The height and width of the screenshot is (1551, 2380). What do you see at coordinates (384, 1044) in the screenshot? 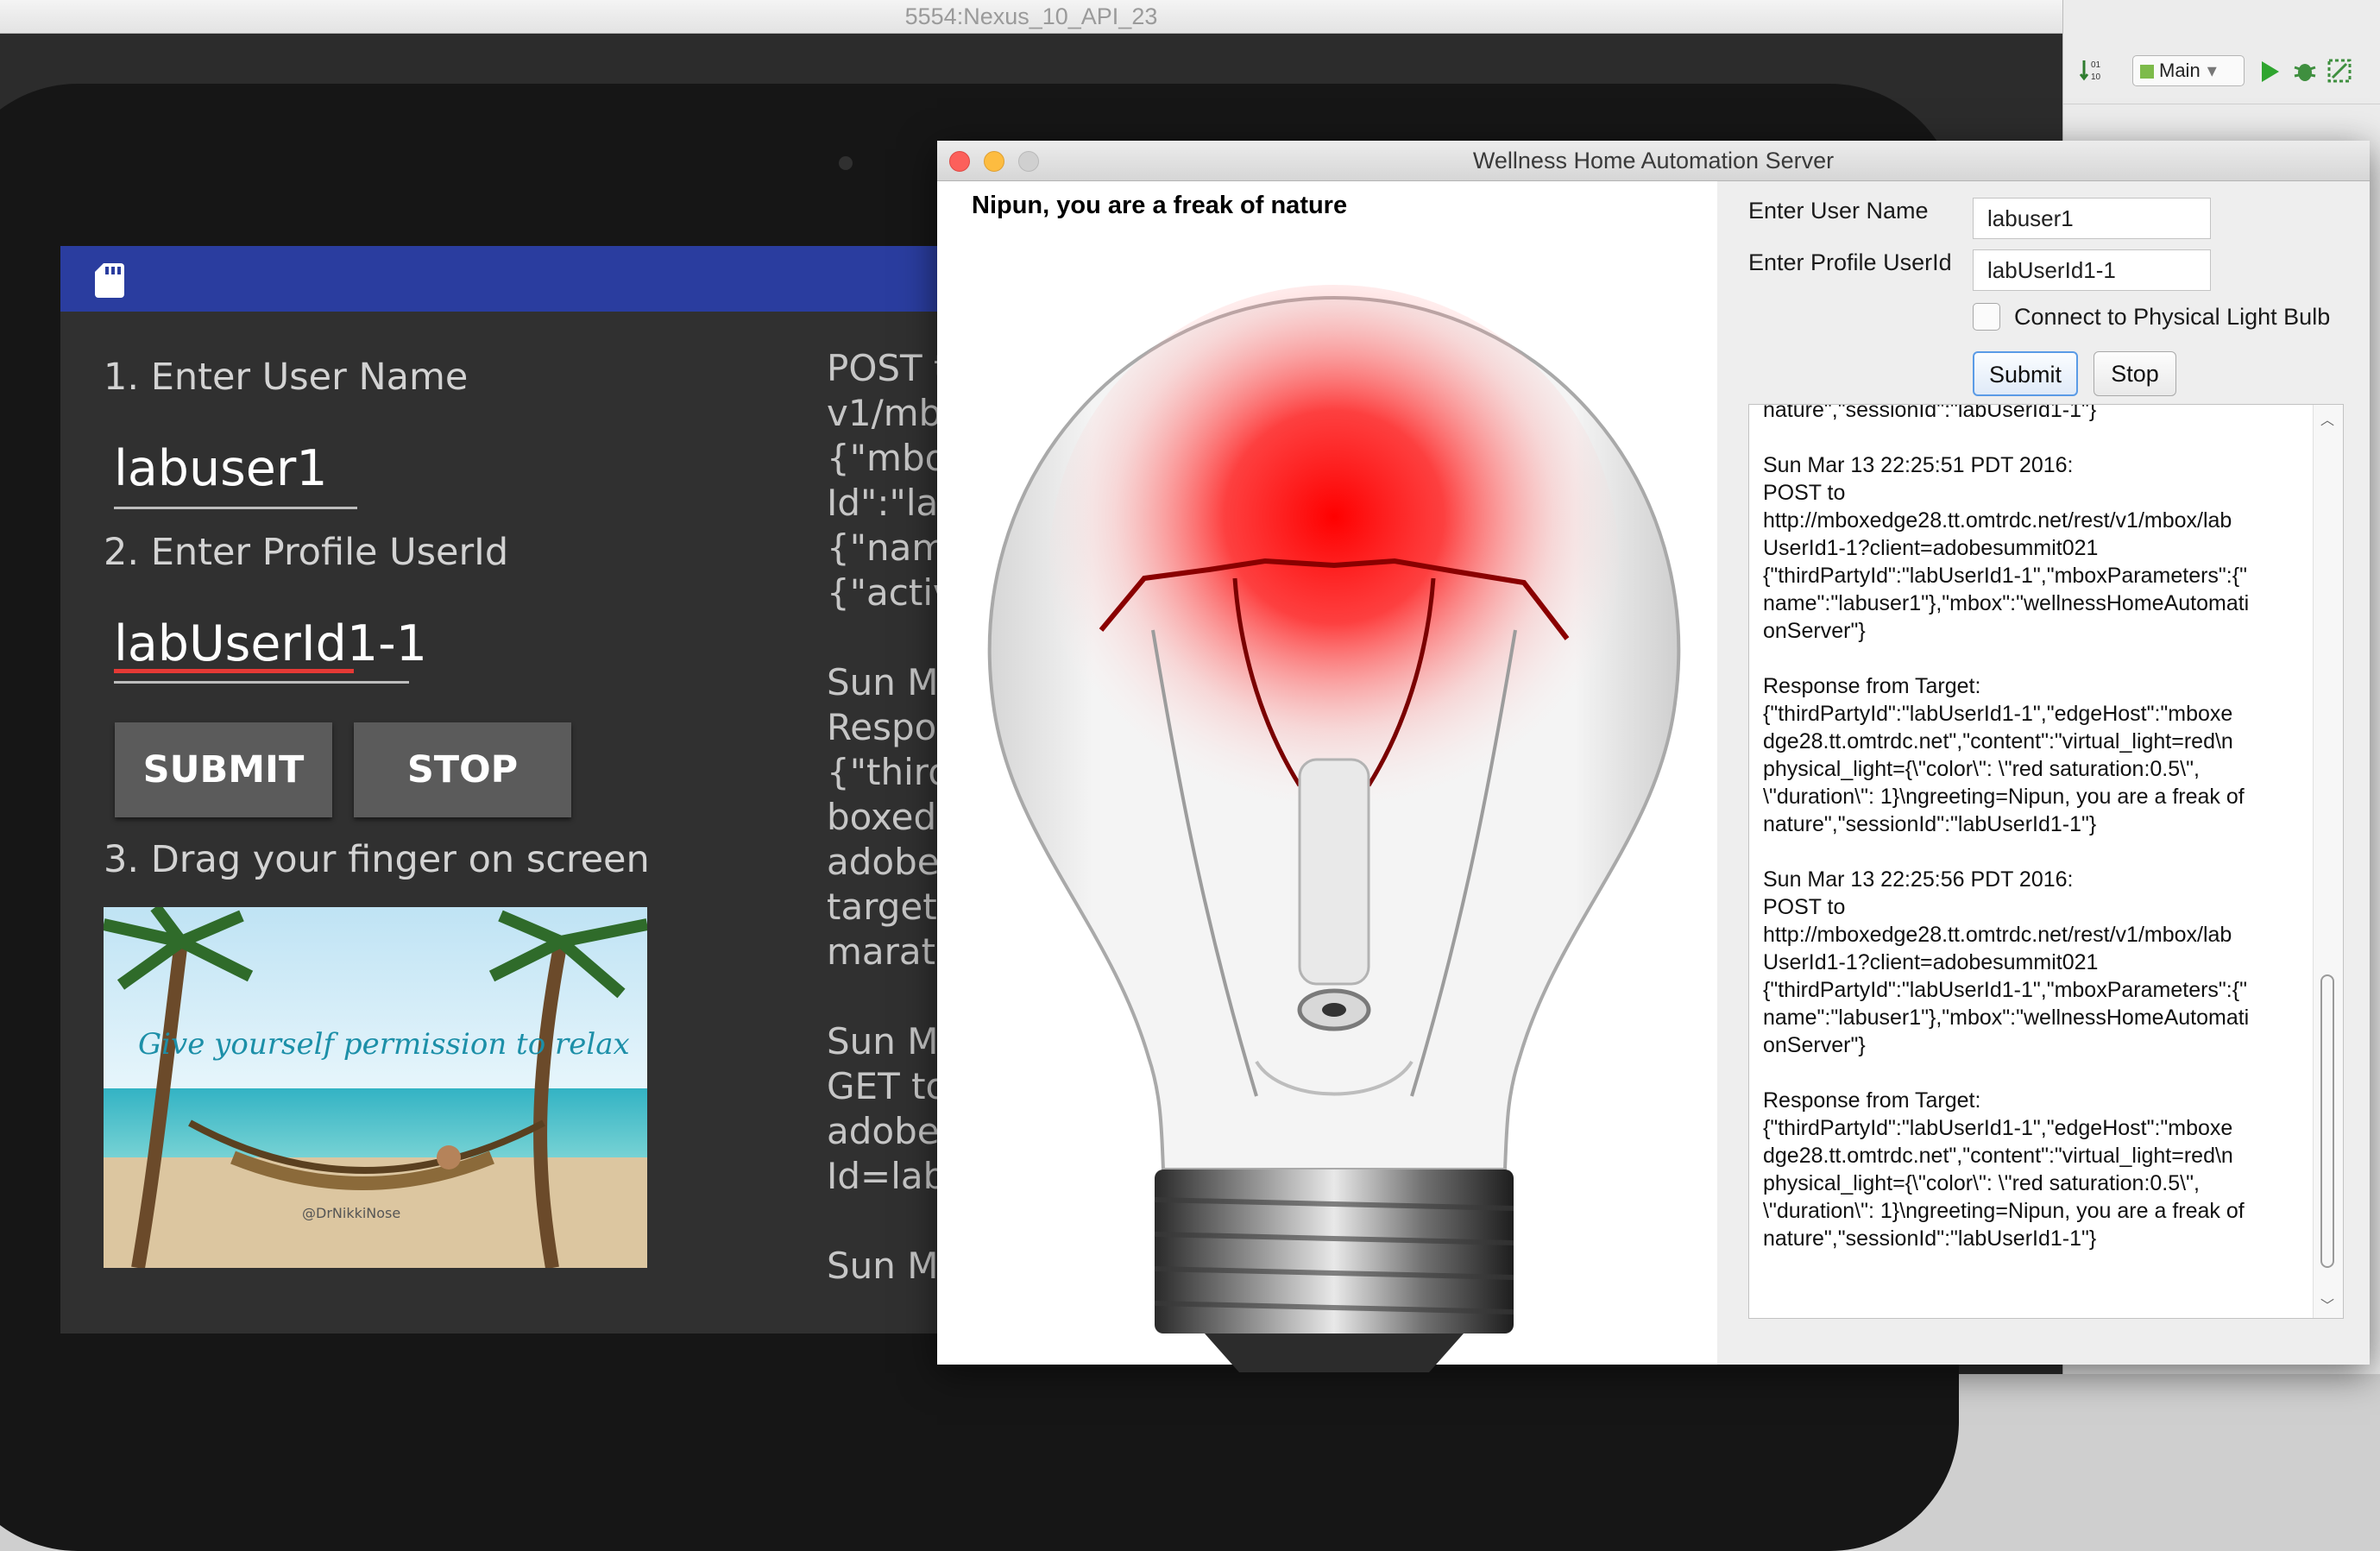
I see `image-caption: Give yourself permission to relax` at bounding box center [384, 1044].